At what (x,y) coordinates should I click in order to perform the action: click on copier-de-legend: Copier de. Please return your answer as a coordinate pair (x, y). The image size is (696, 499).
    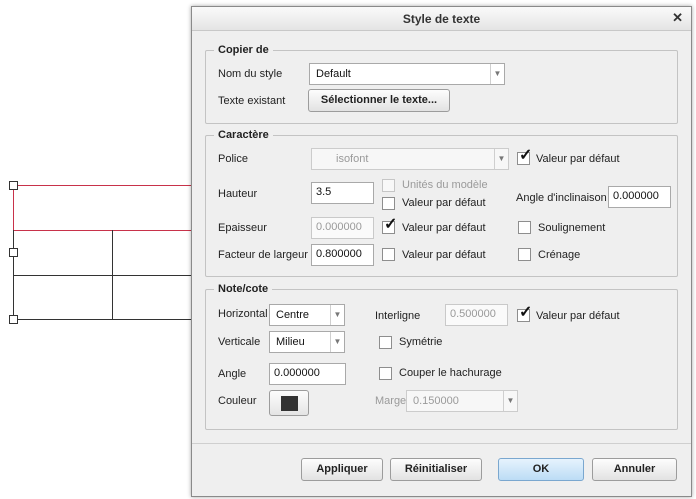
    Looking at the image, I should click on (243, 50).